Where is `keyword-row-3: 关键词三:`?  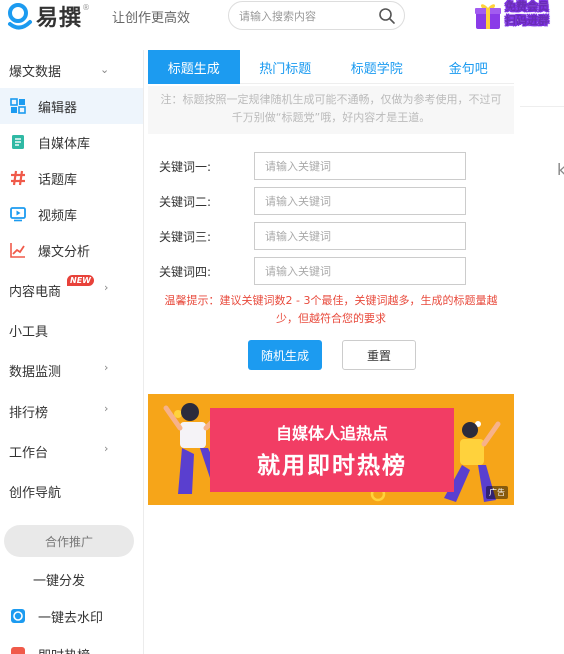
keyword-row-3: 关键词三: is located at coordinates (314, 236).